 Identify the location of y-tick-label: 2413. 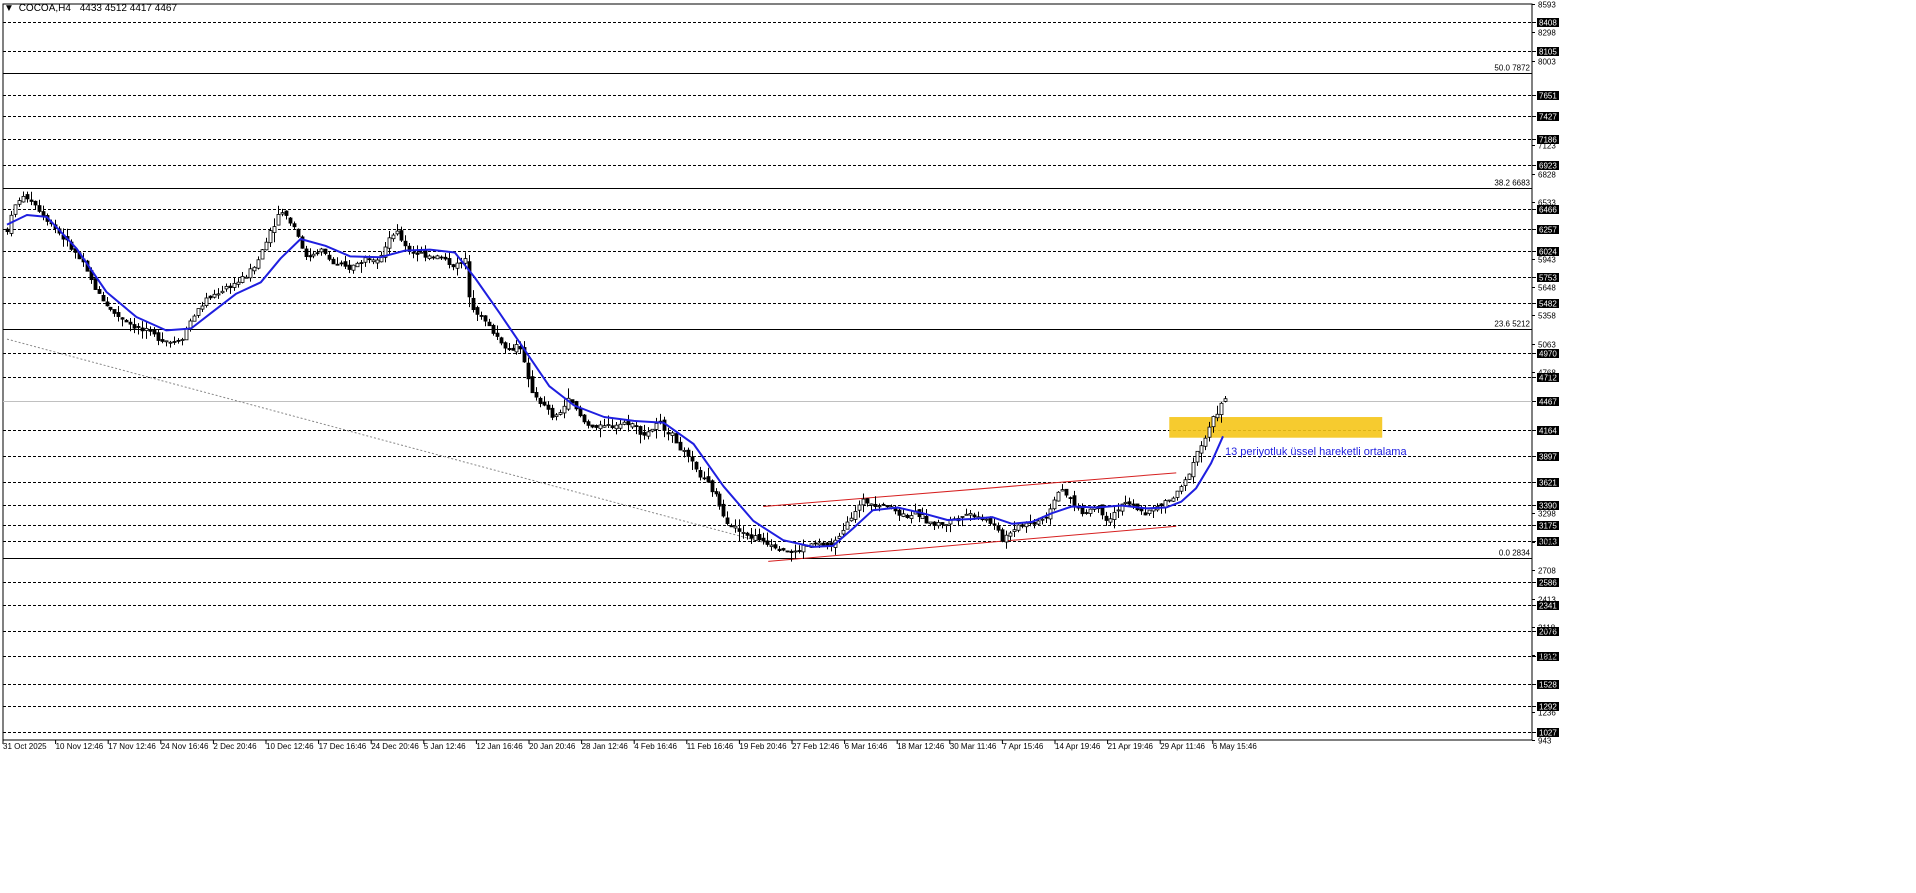
(1547, 600).